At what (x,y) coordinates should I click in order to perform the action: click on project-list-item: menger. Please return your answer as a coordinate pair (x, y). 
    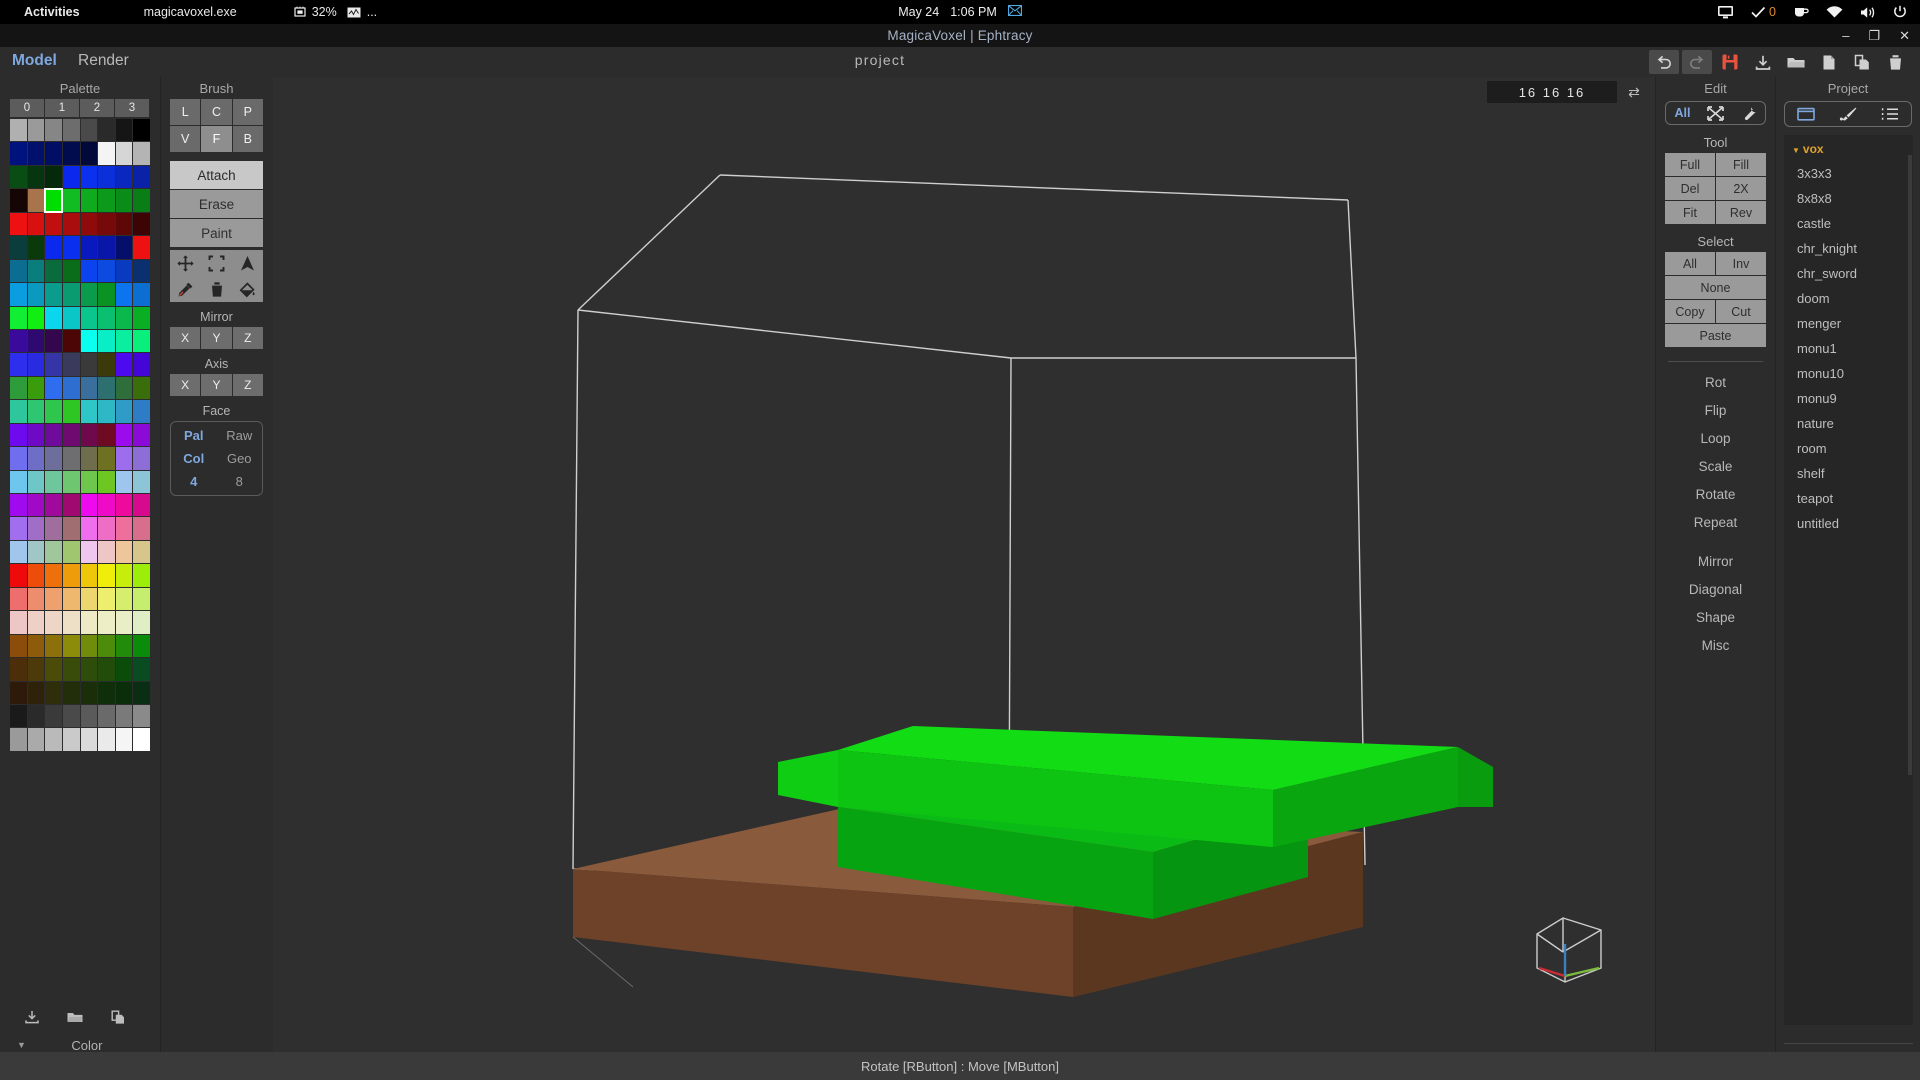
    Looking at the image, I should click on (1848, 323).